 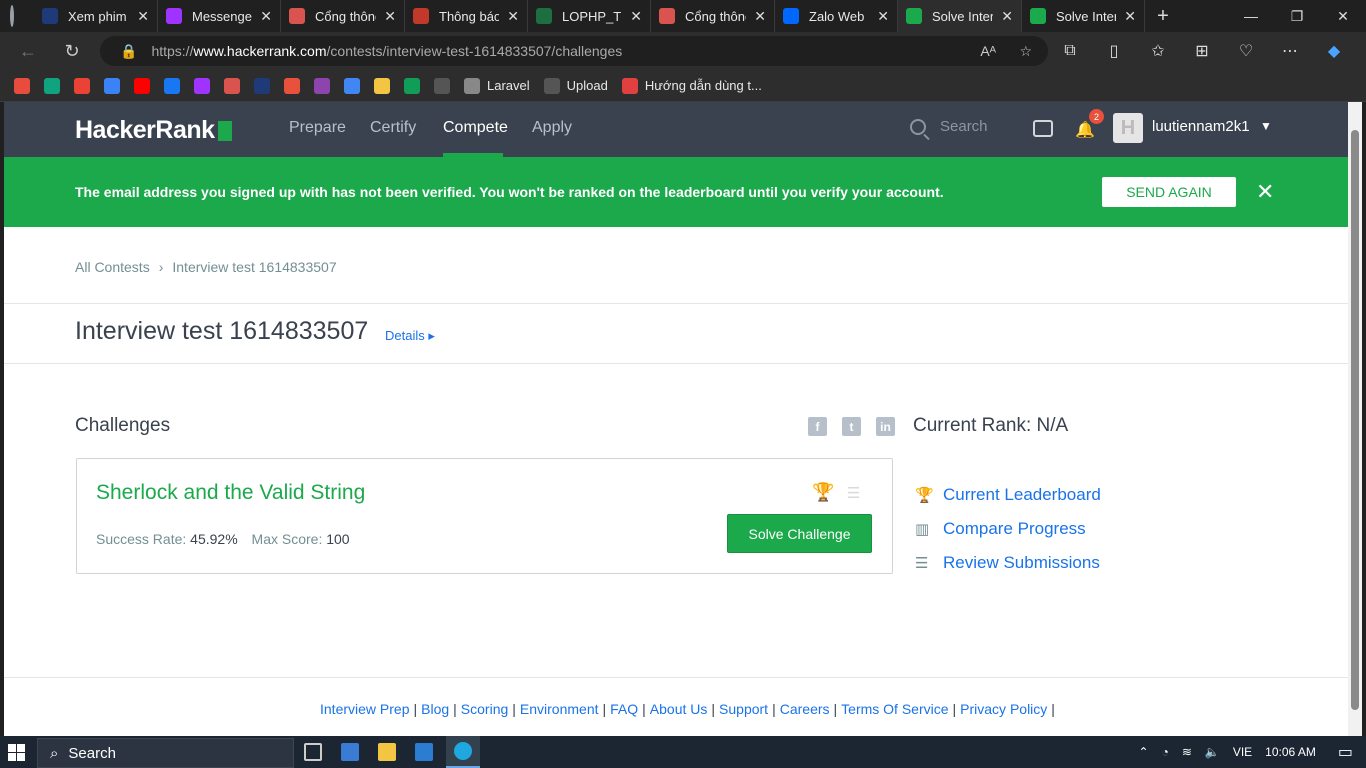 I want to click on minimize-button: —, so click(x=1251, y=16).